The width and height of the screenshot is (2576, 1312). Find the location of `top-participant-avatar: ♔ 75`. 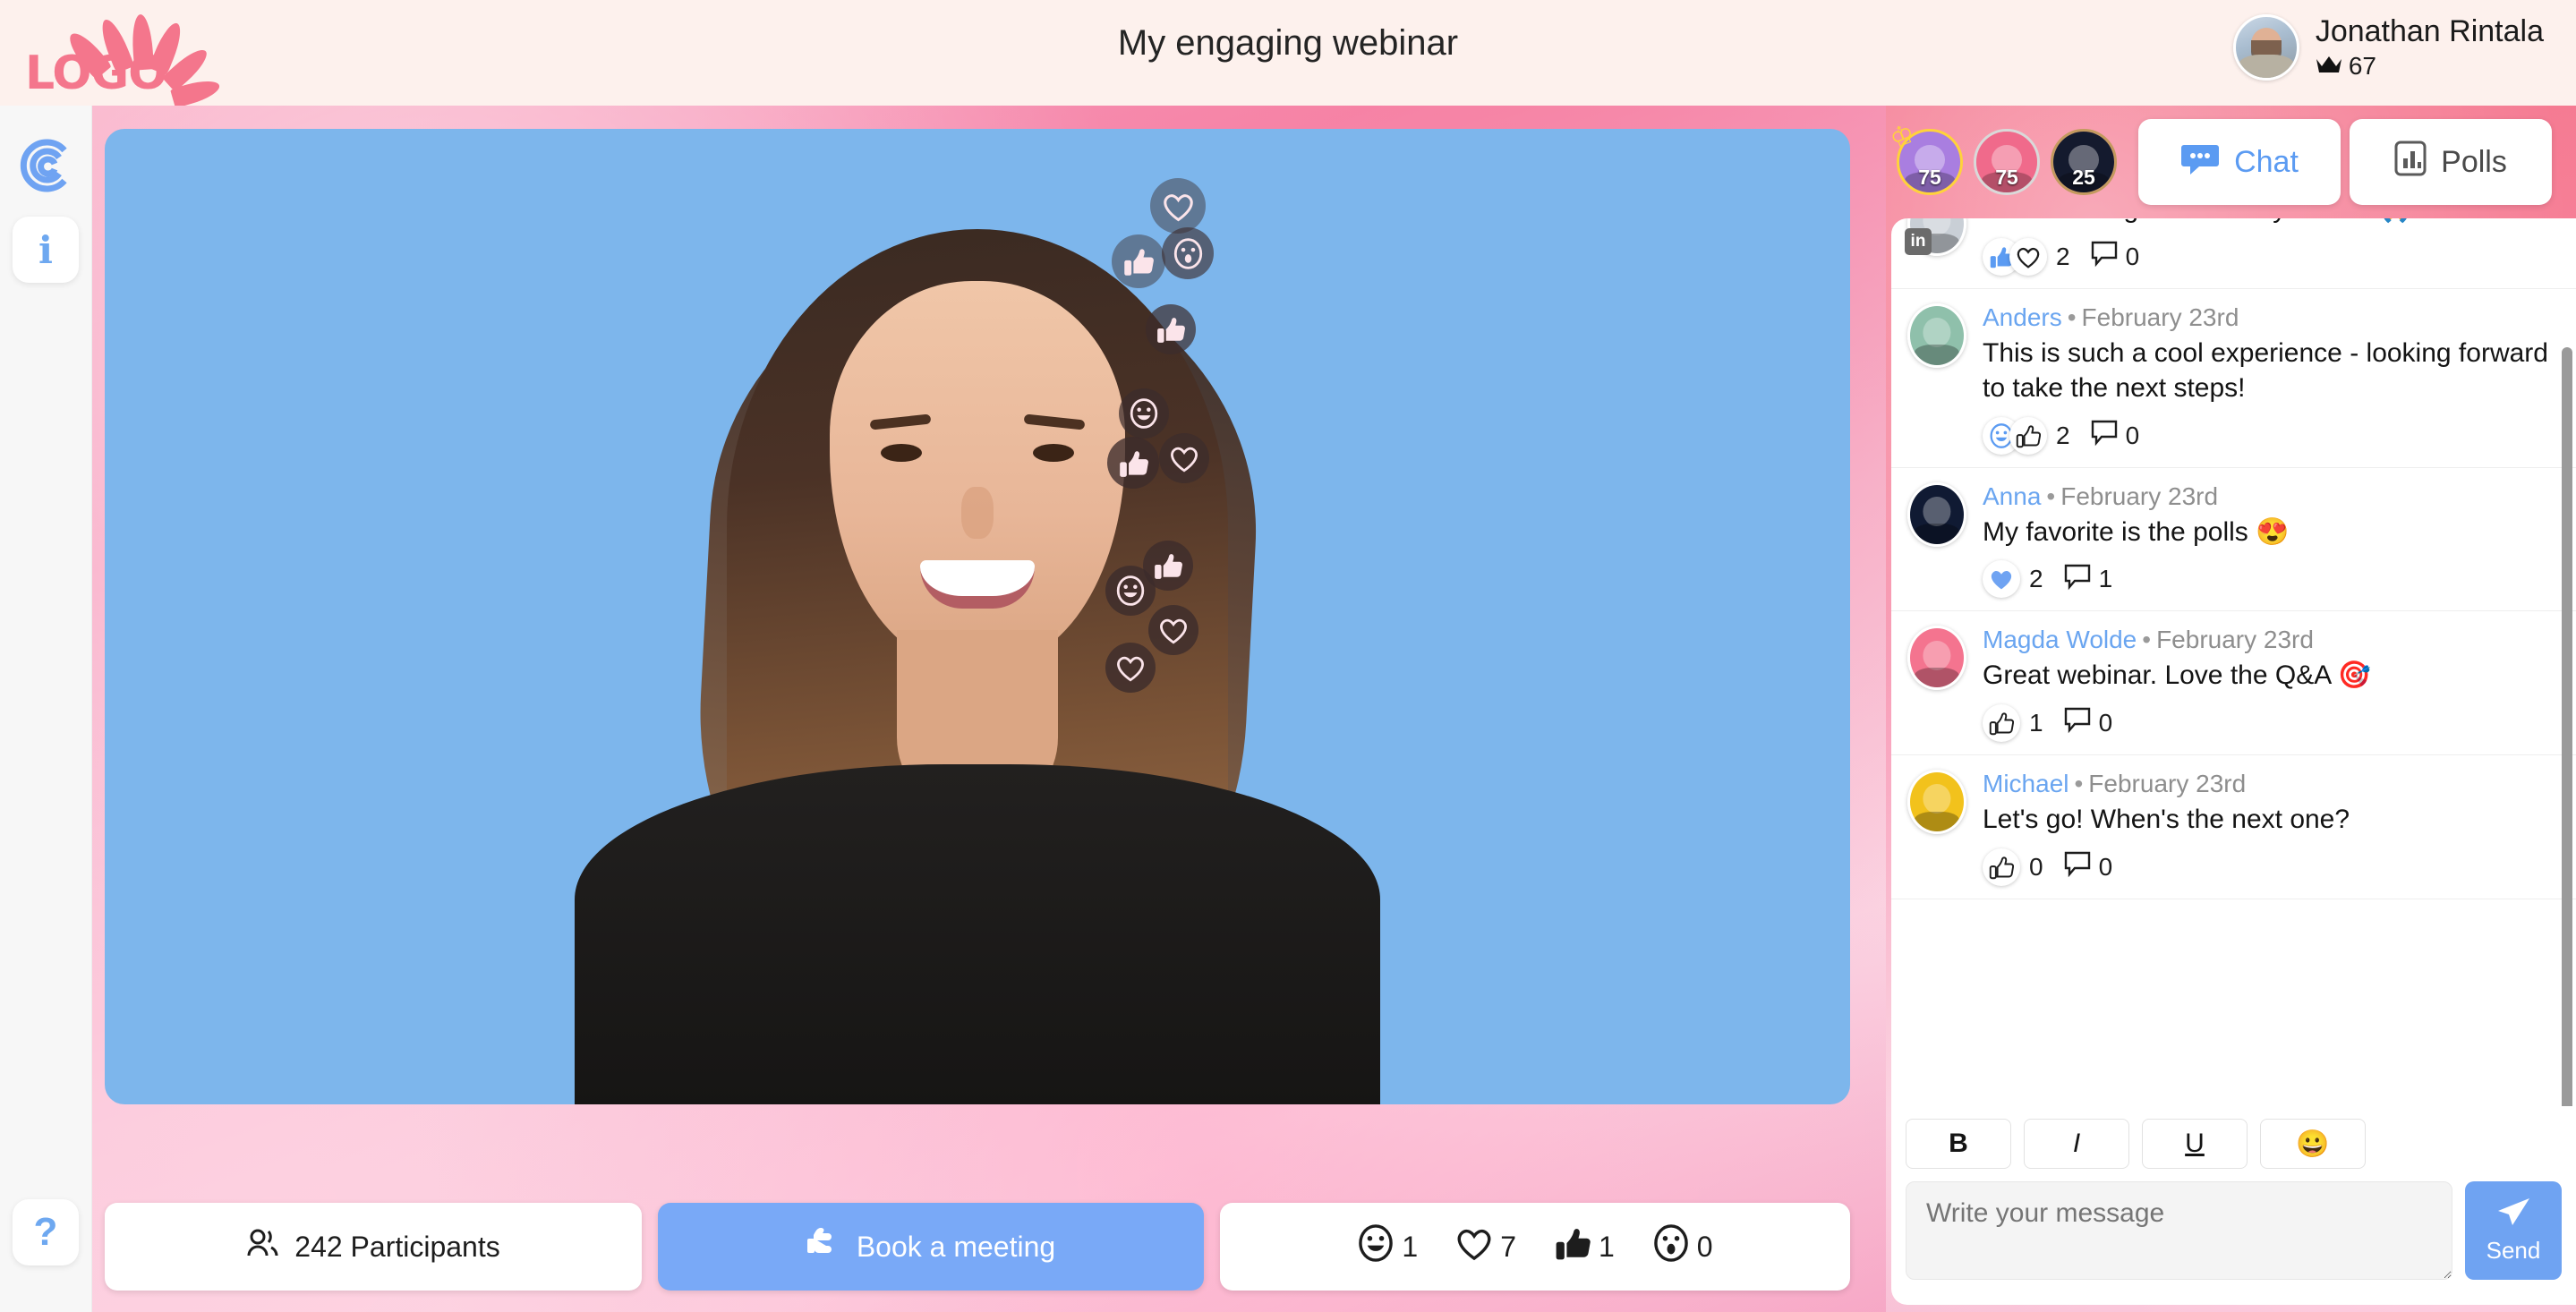

top-participant-avatar: ♔ 75 is located at coordinates (1924, 156).